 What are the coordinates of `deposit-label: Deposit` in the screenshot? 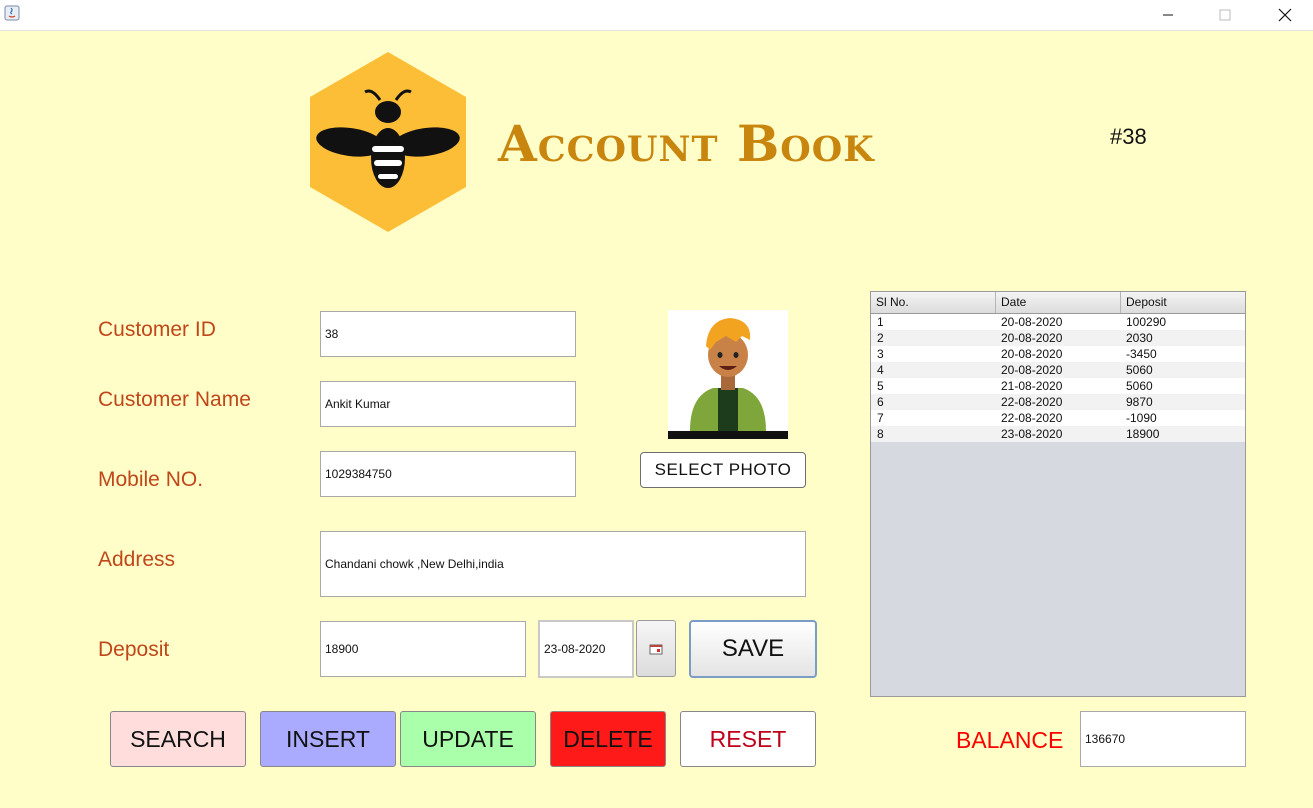 It's located at (134, 649).